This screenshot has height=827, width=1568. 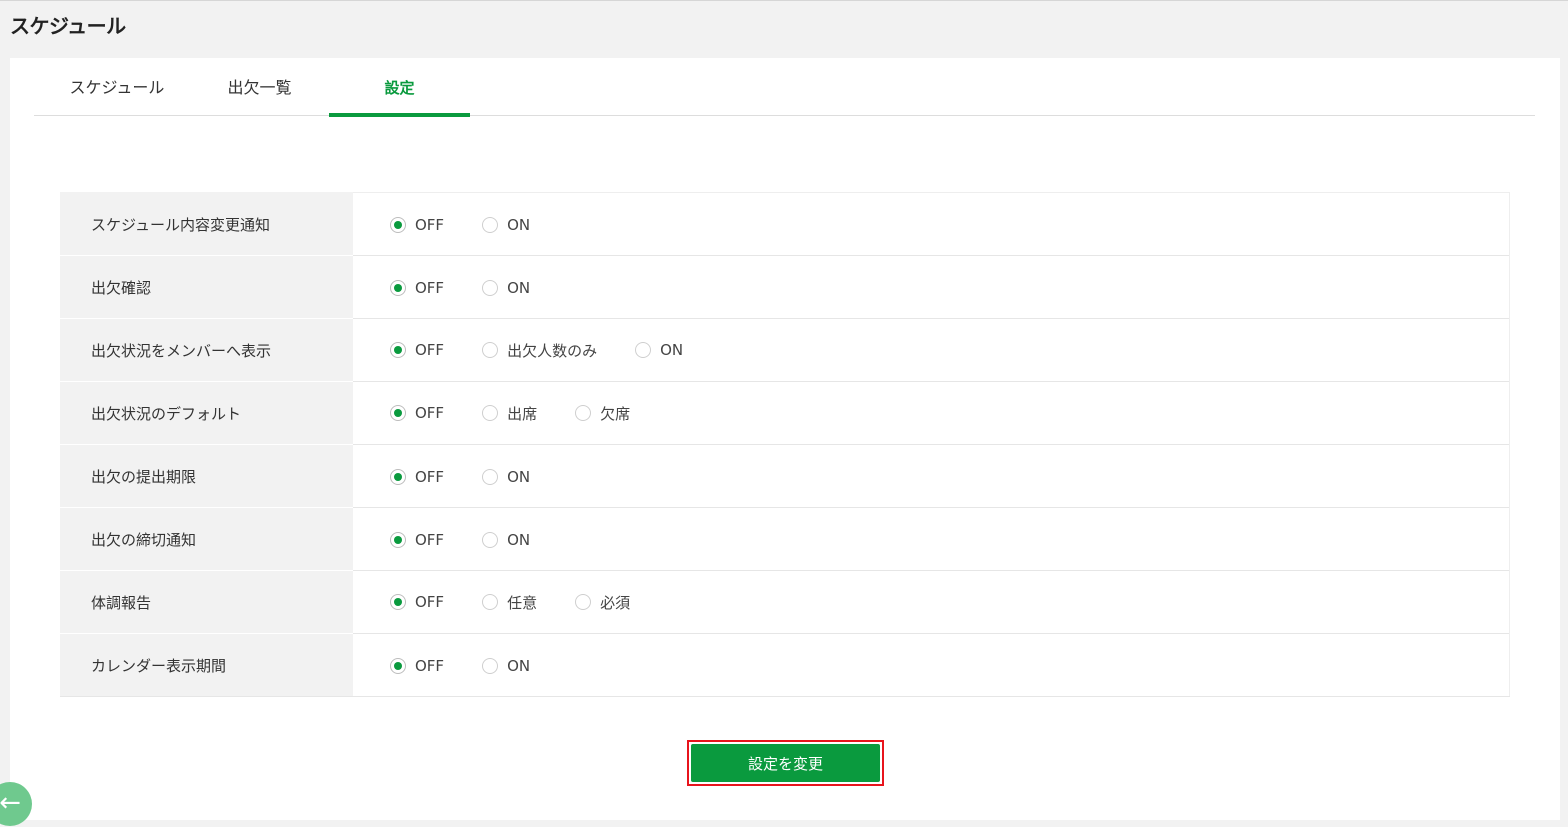 What do you see at coordinates (552, 350) in the screenshot?
I see `radio-option-label: 出欠人数のみ` at bounding box center [552, 350].